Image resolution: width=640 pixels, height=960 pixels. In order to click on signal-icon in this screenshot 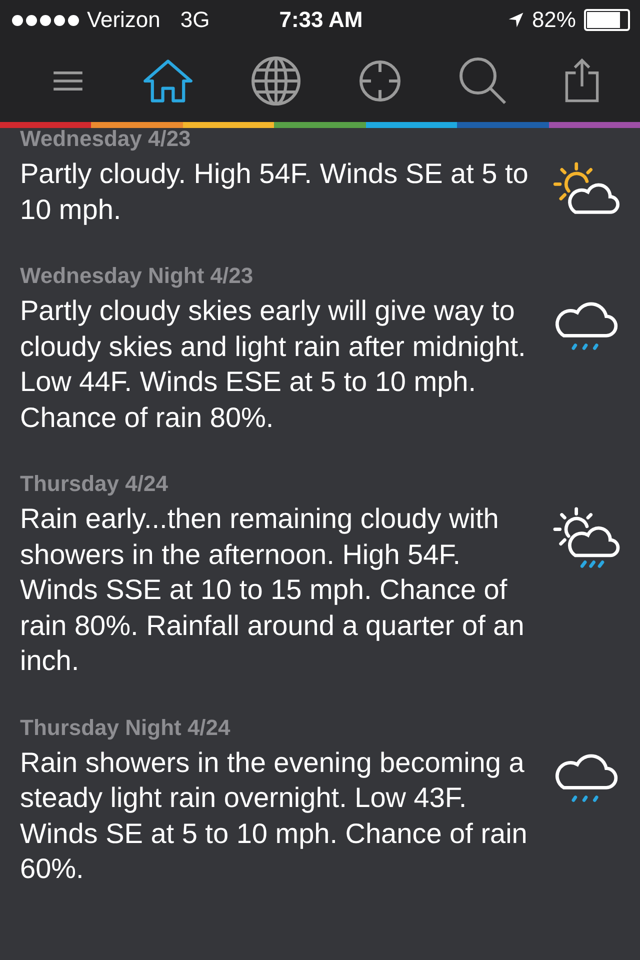, I will do `click(45, 20)`.